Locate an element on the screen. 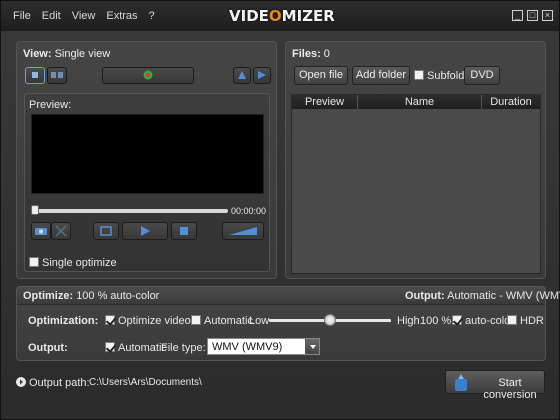  start-conversion-button: Start conversion is located at coordinates (495, 385).